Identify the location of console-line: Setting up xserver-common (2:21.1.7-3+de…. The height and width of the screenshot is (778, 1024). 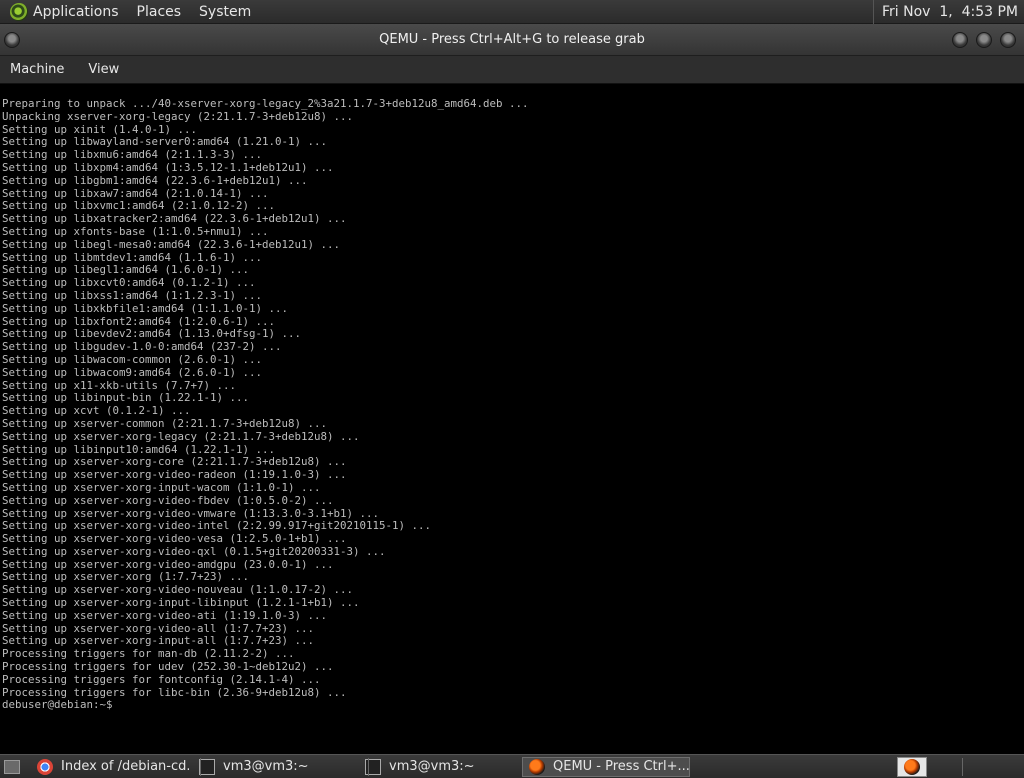
(165, 423).